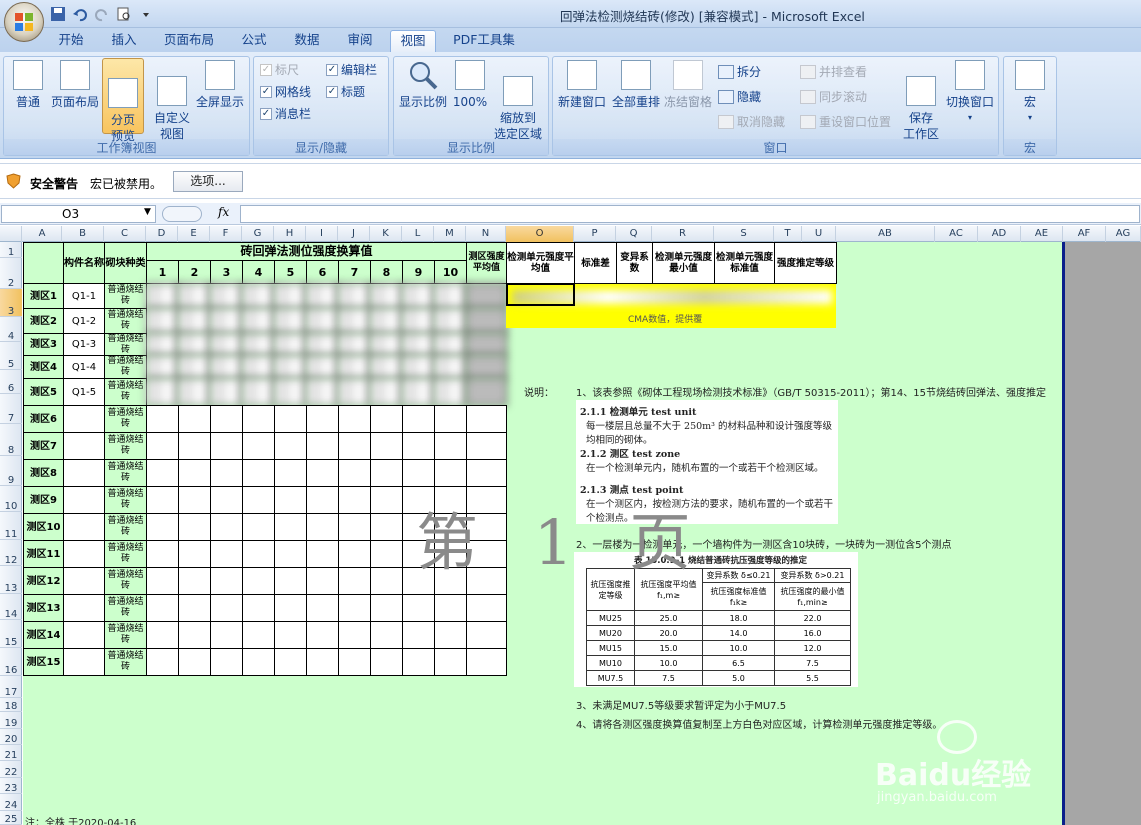 This screenshot has height=825, width=1141. Describe the element at coordinates (189, 41) in the screenshot. I see `tab-page-layout: 页面布局` at that location.